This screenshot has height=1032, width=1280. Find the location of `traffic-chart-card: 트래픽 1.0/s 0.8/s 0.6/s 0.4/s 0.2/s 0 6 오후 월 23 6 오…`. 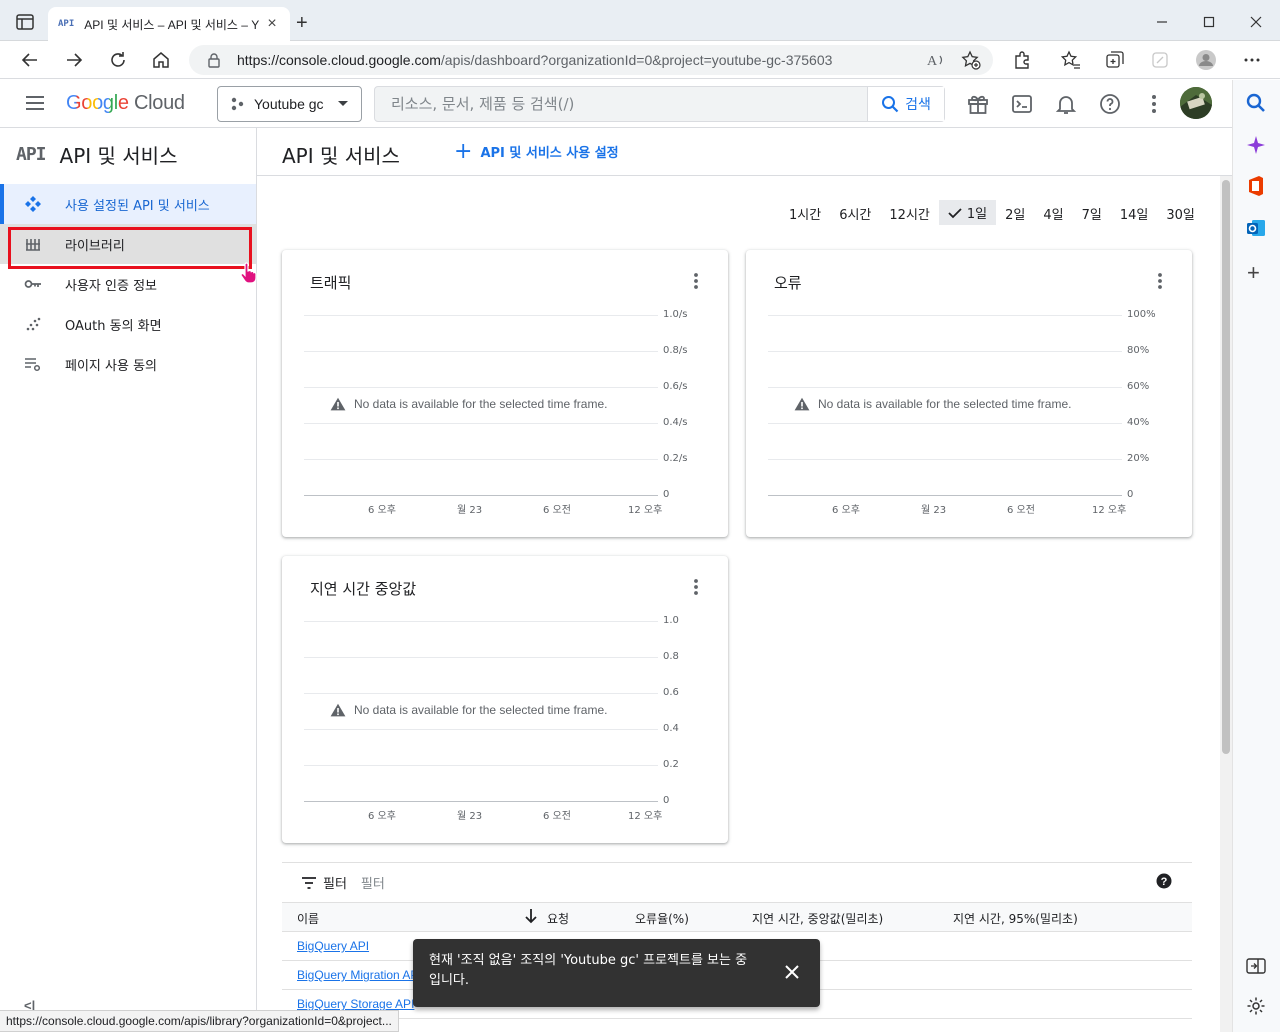

traffic-chart-card: 트래픽 1.0/s 0.8/s 0.6/s 0.4/s 0.2/s 0 6 오후 월 23 6 오… is located at coordinates (505, 393).